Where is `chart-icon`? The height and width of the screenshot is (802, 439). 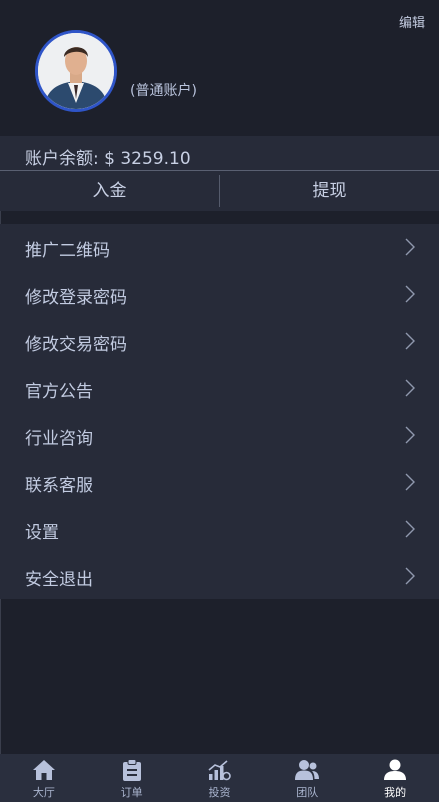
chart-icon is located at coordinates (220, 770).